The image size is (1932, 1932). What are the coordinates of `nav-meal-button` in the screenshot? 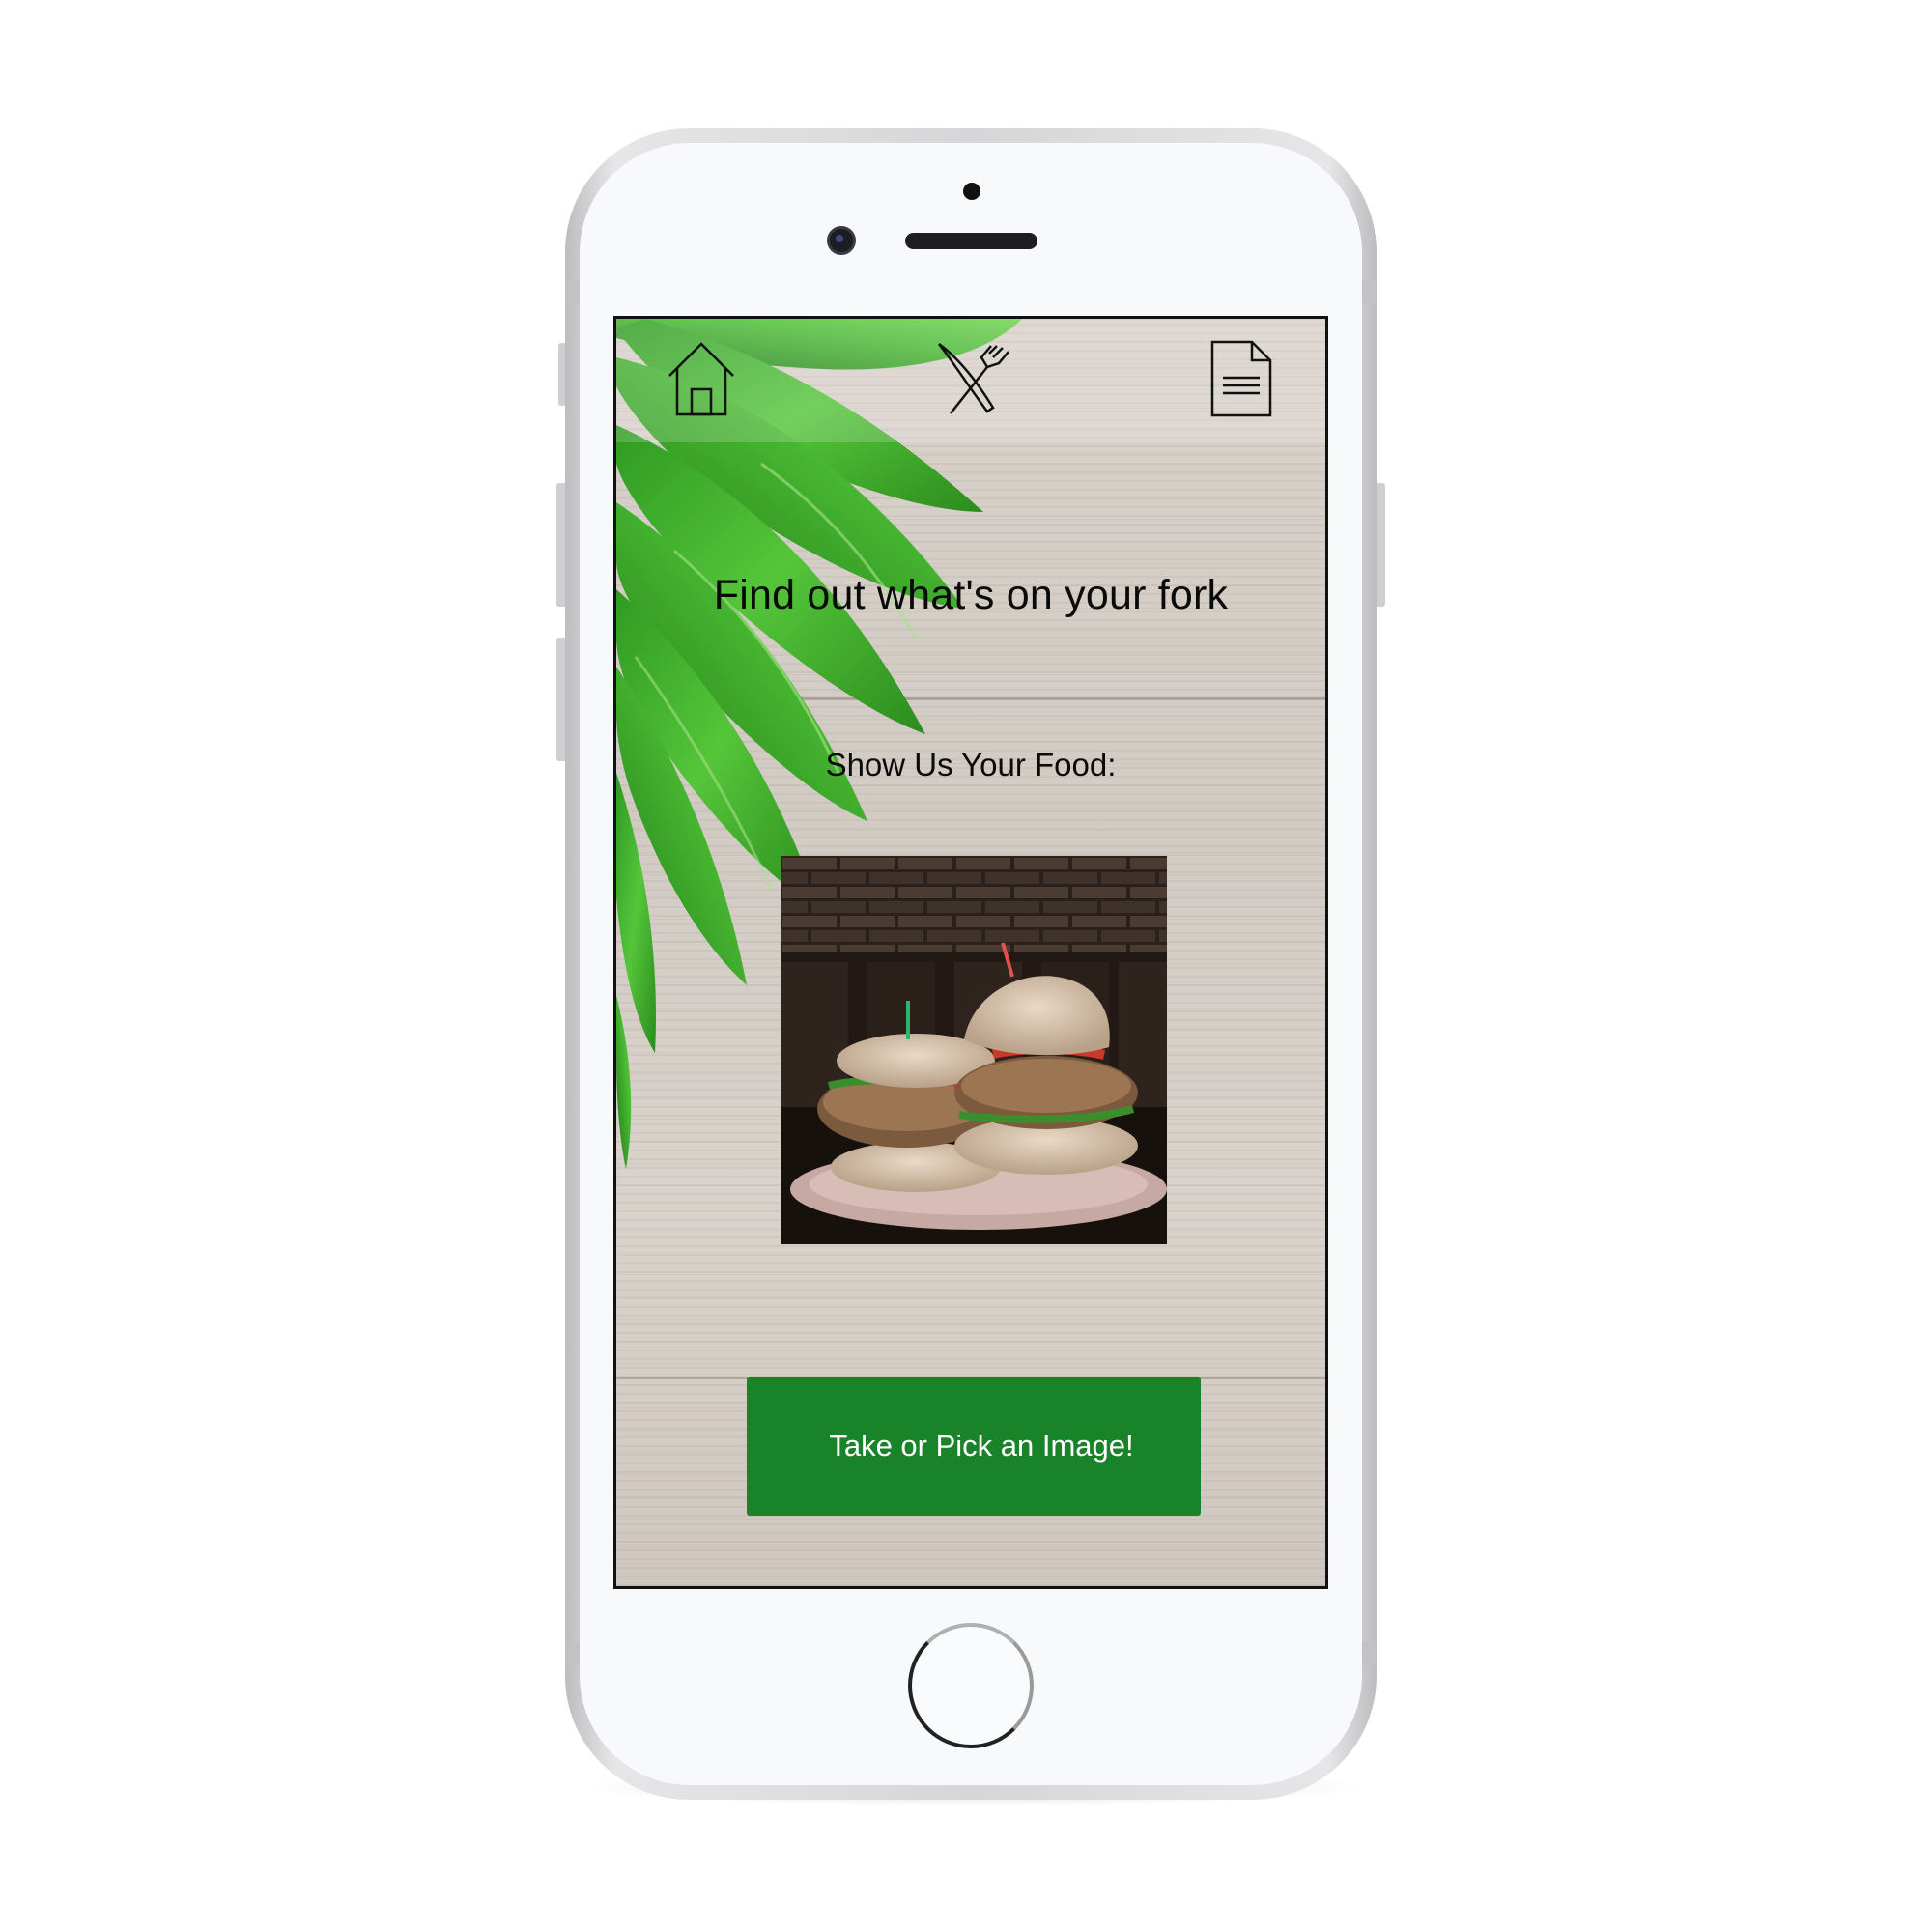 It's located at (971, 378).